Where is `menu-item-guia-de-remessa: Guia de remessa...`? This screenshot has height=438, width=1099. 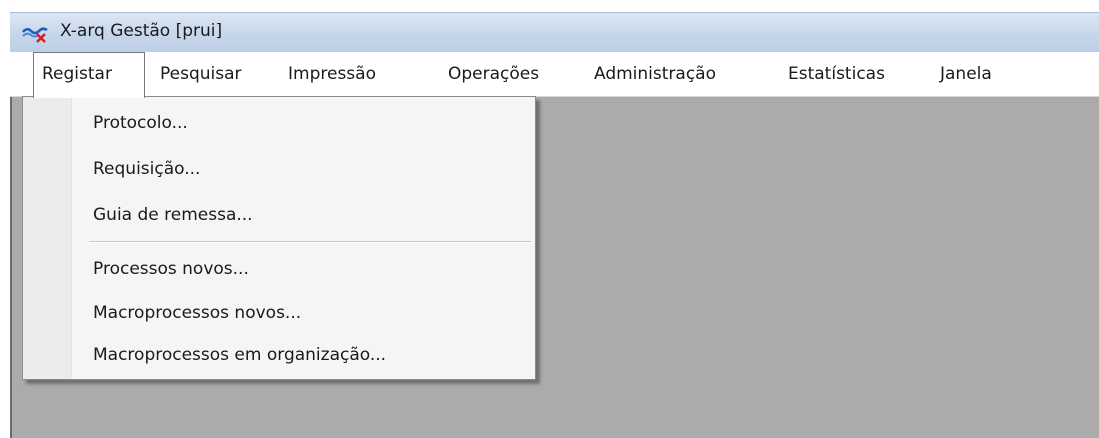 menu-item-guia-de-remessa: Guia de remessa... is located at coordinates (173, 215).